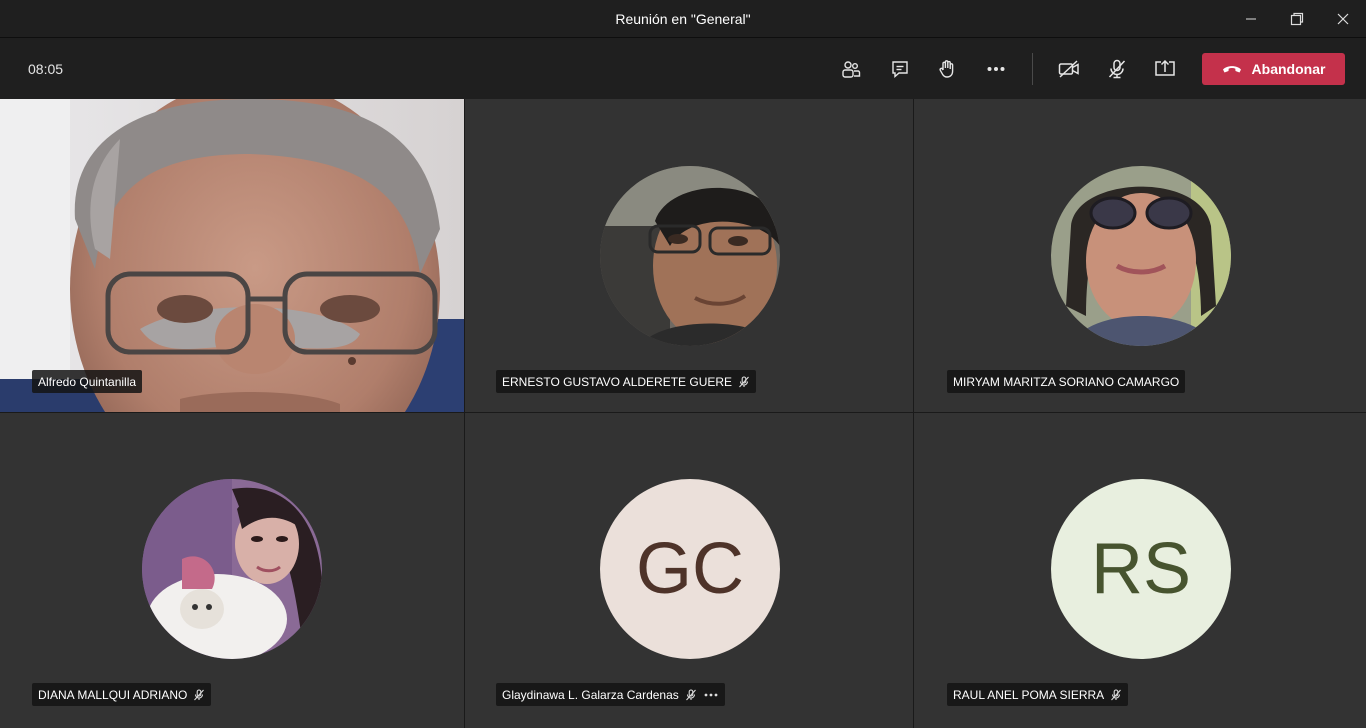 The image size is (1366, 728). I want to click on camera-toggle-button, so click(1069, 69).